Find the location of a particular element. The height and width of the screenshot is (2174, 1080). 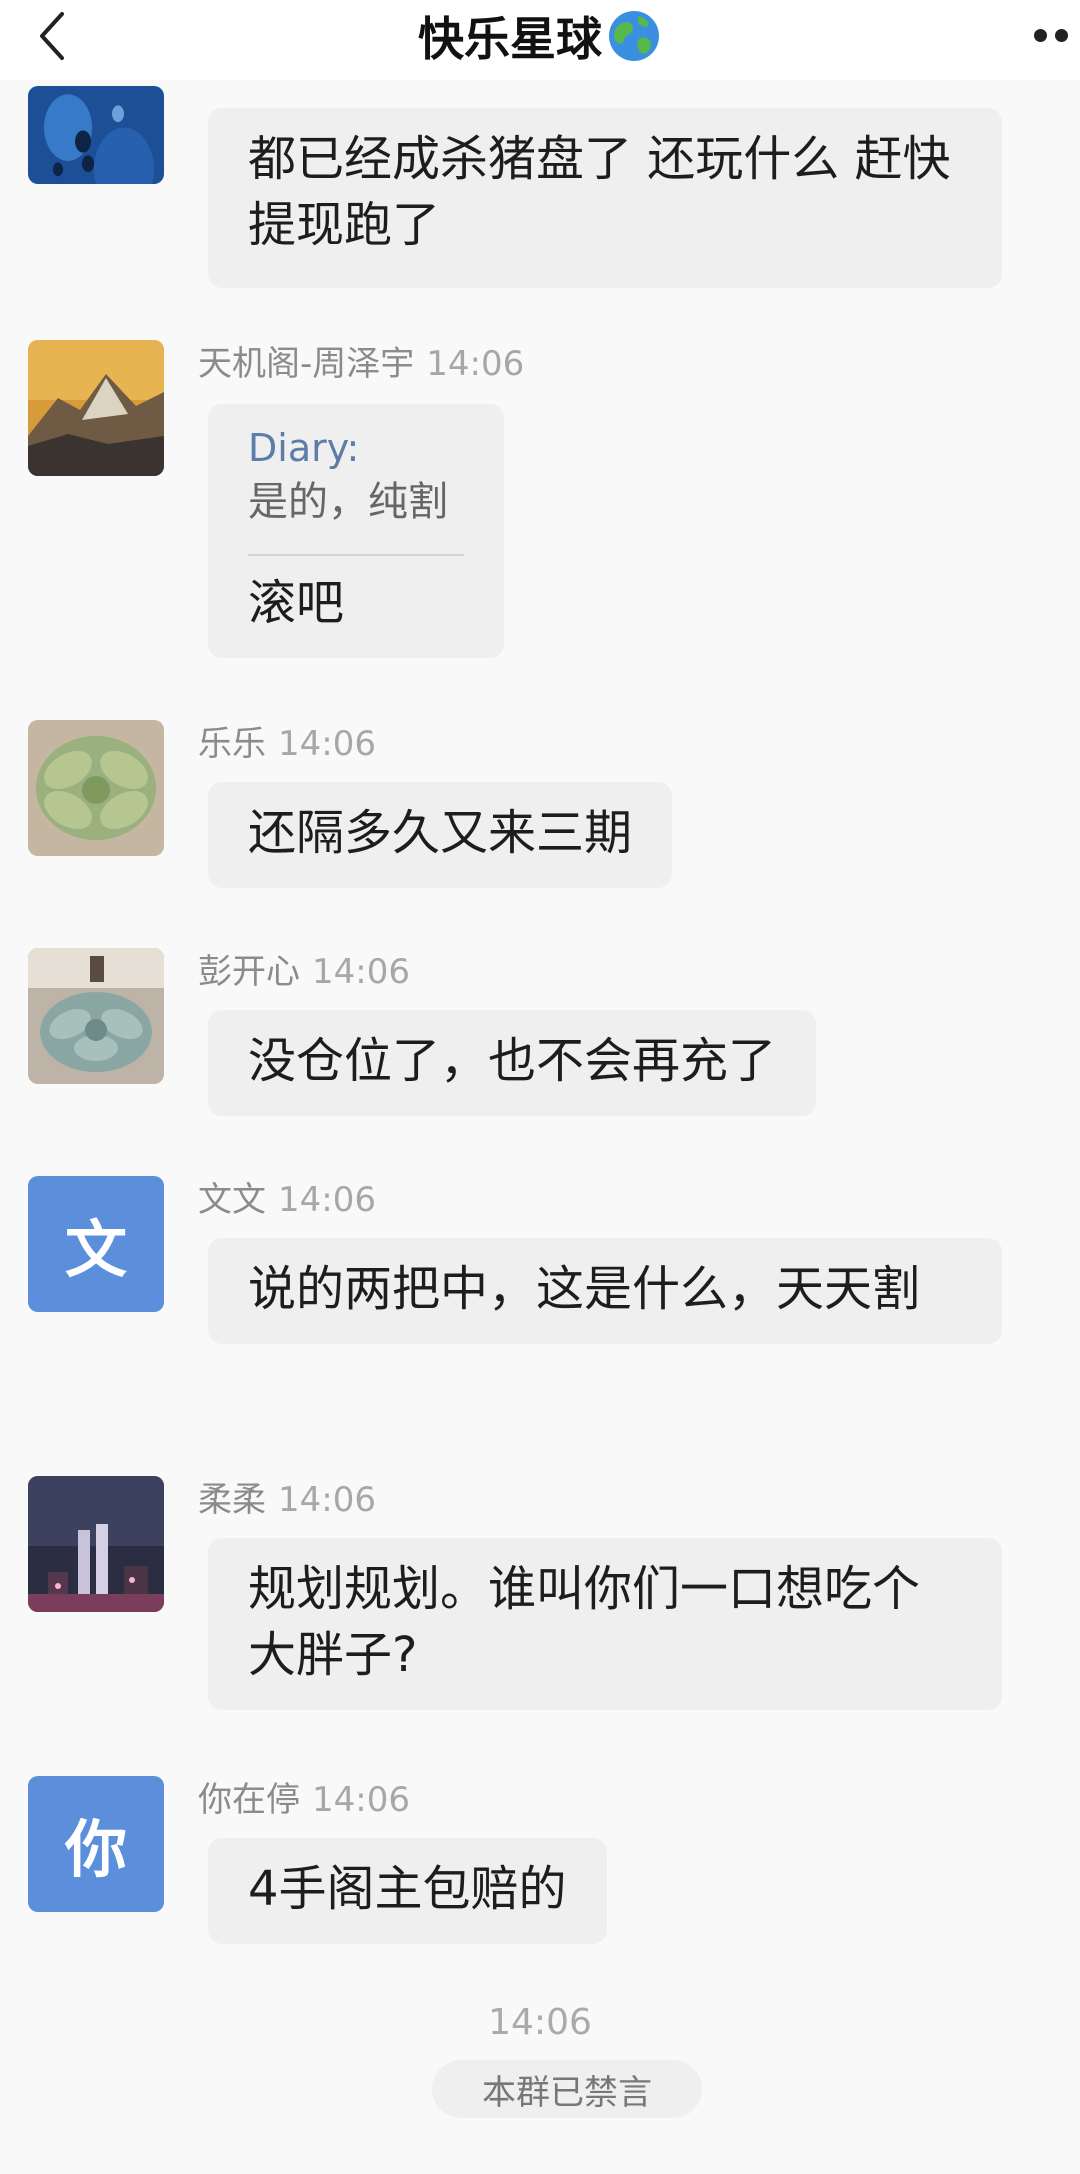

sender-name: 彭开心 is located at coordinates (249, 972).